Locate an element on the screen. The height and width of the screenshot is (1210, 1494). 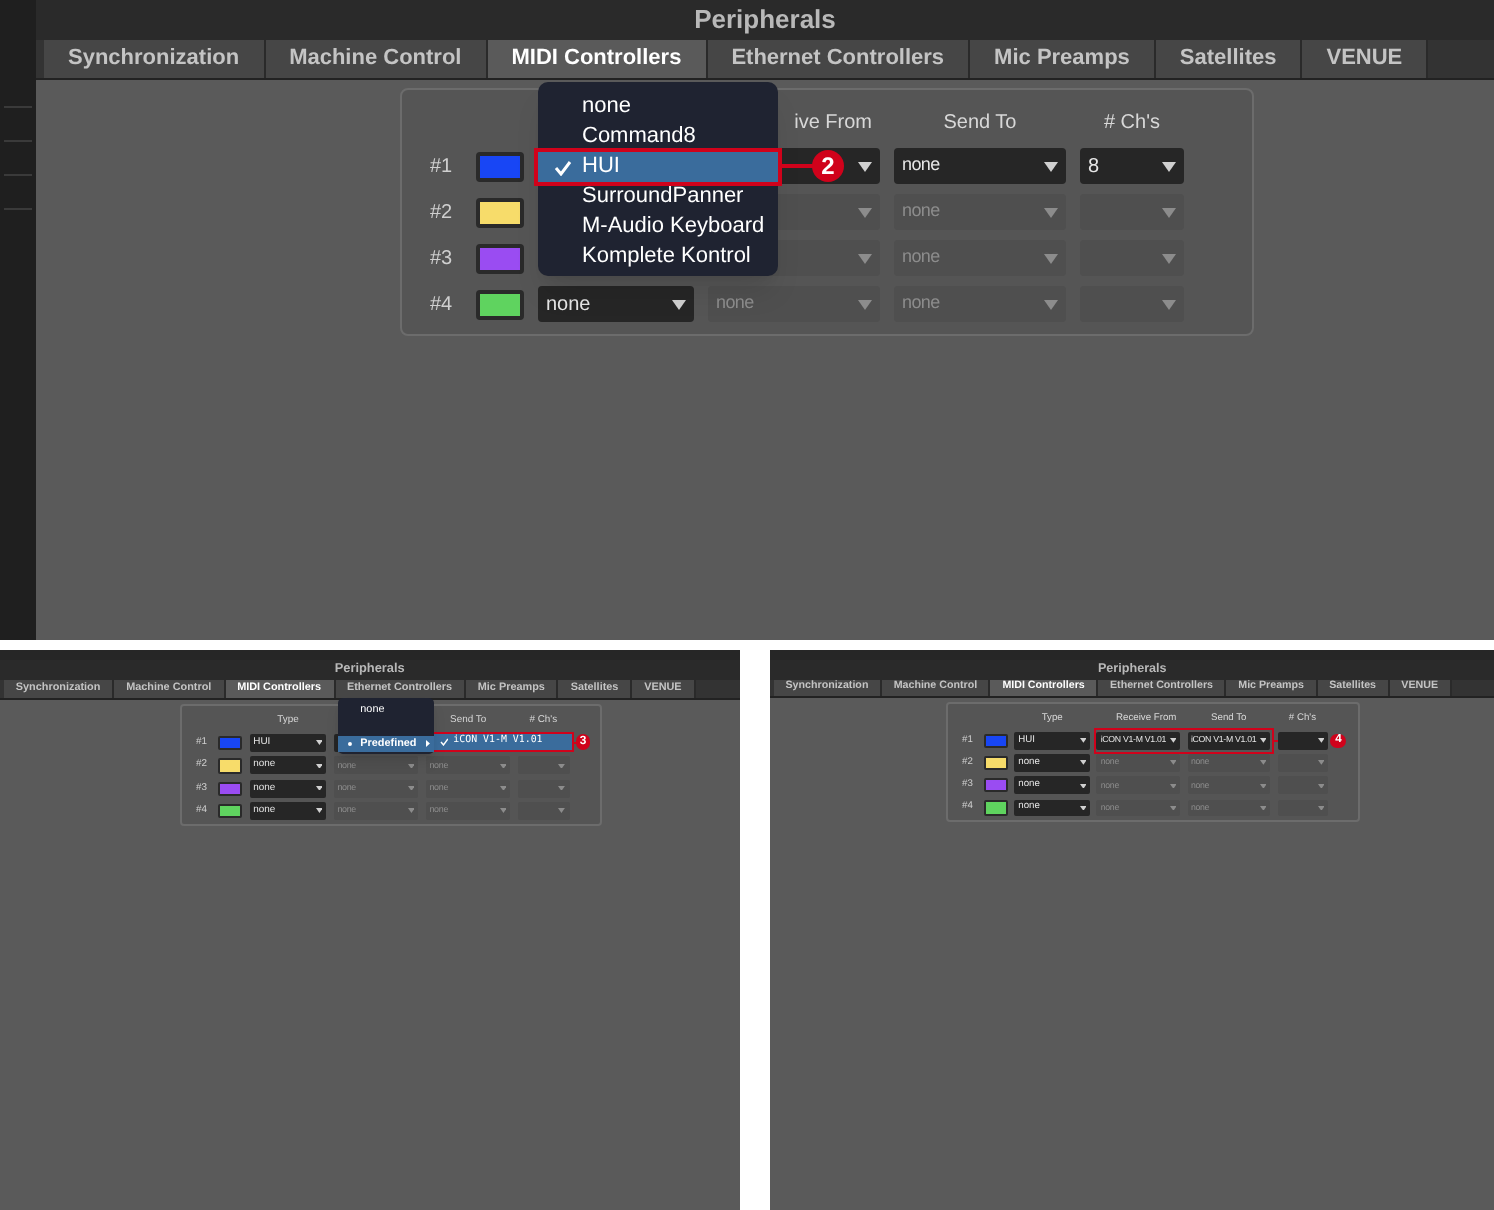
row-number: #4 is located at coordinates (442, 305).